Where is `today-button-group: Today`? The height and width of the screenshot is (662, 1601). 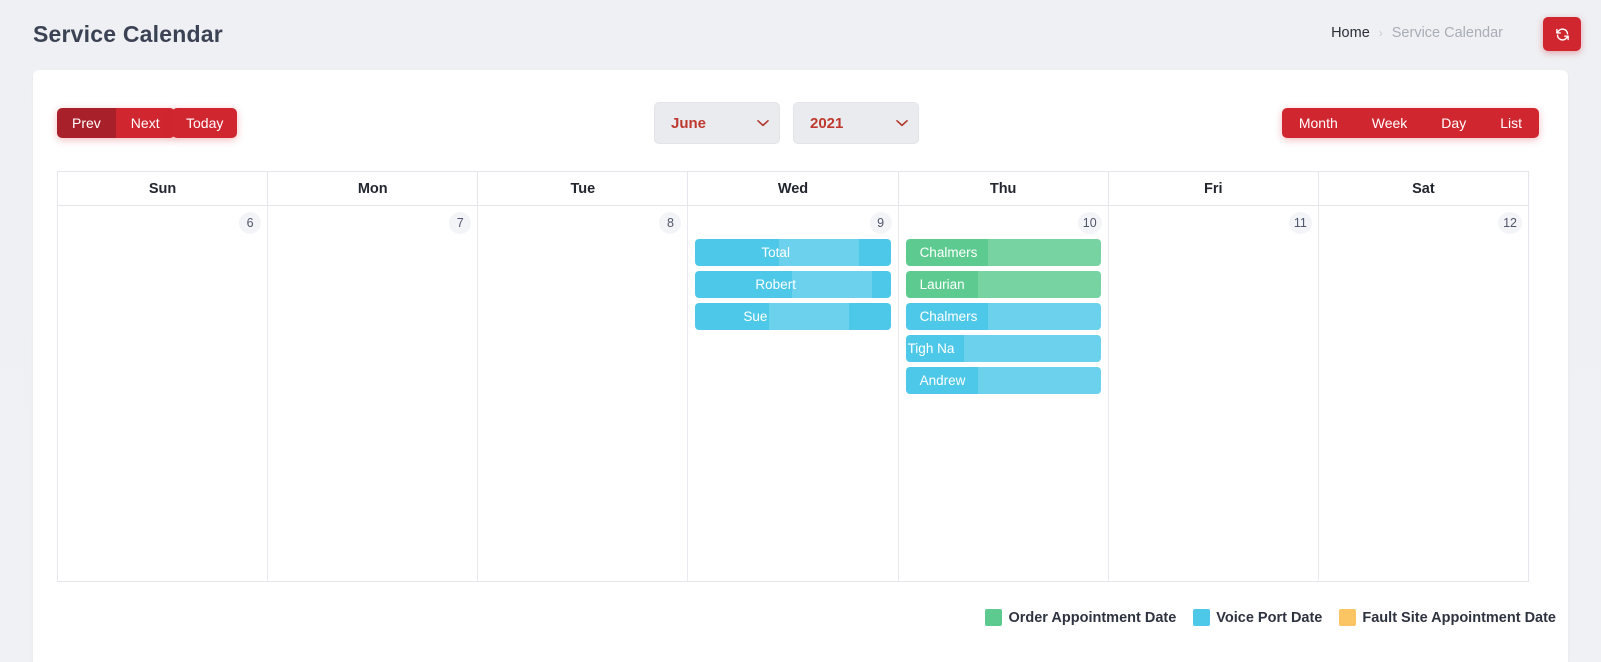
today-button-group: Today is located at coordinates (205, 123).